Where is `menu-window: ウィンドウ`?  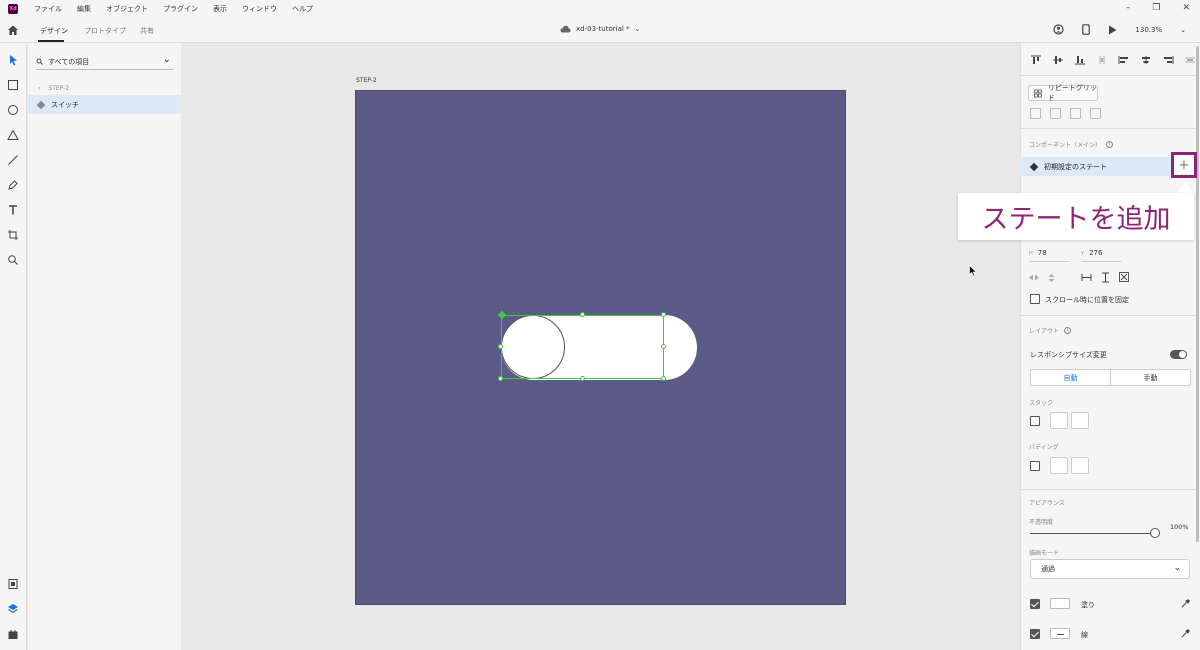 menu-window: ウィンドウ is located at coordinates (259, 9).